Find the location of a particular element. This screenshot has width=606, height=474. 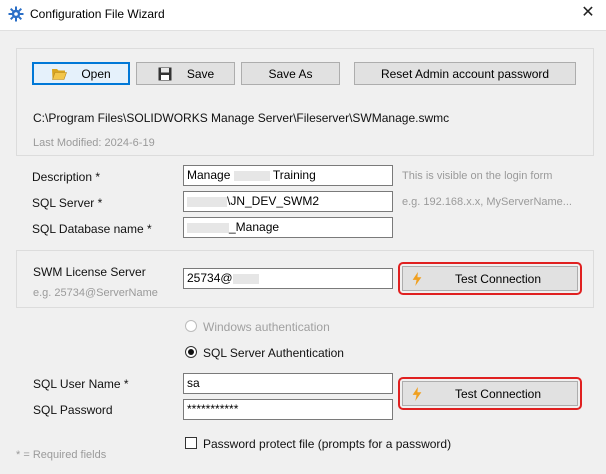

sql-auth-radio is located at coordinates (191, 352).